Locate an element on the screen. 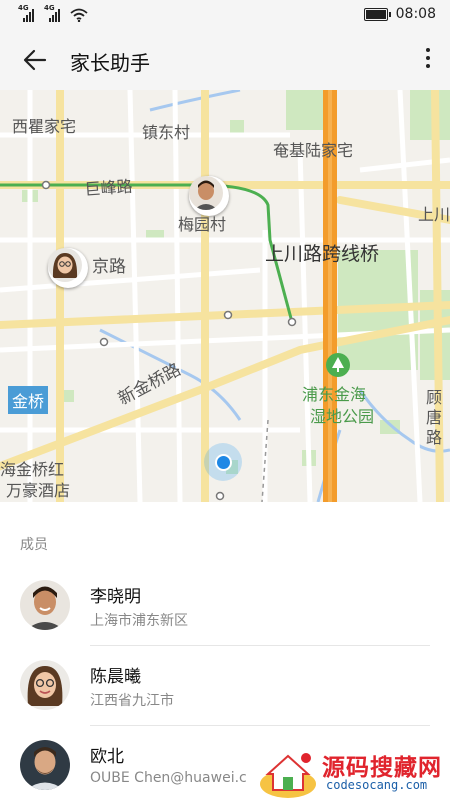  clock: 08:08 is located at coordinates (415, 14).